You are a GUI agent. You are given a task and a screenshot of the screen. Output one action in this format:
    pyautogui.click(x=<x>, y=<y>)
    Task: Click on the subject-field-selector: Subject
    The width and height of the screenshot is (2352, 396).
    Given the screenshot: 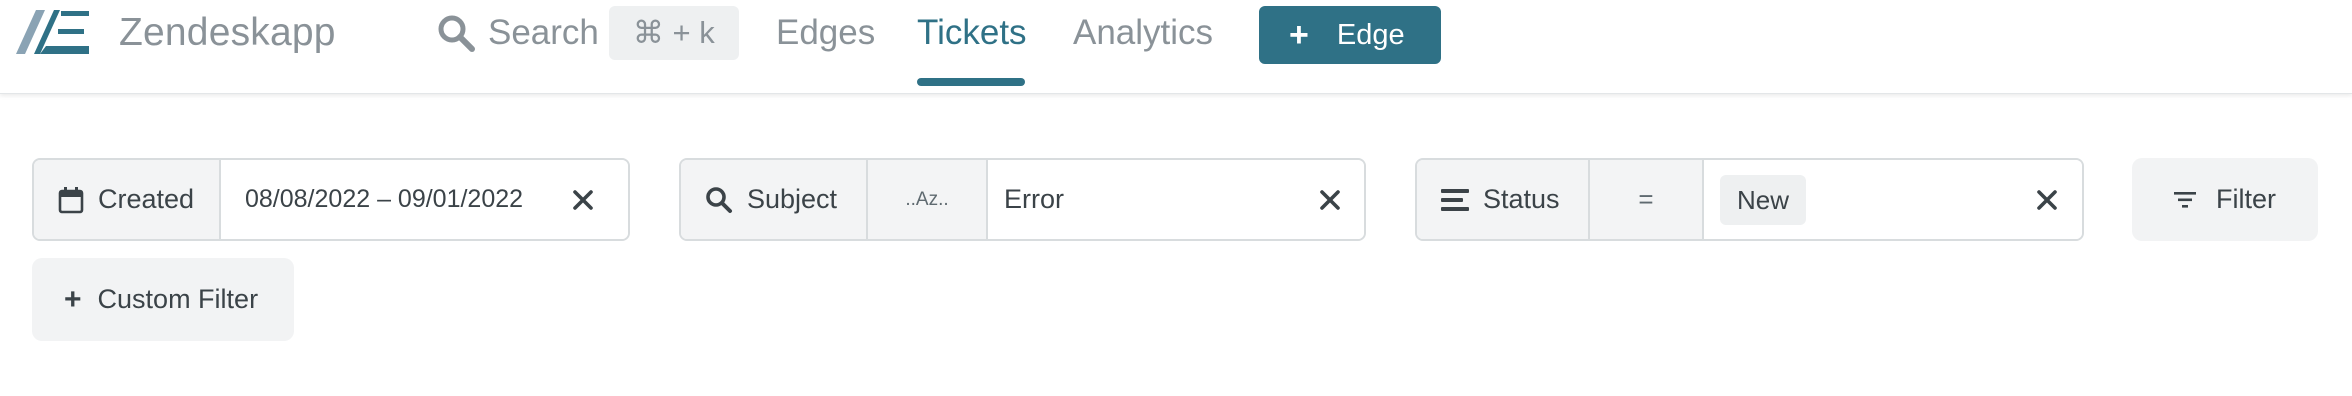 What is the action you would take?
    pyautogui.click(x=774, y=199)
    